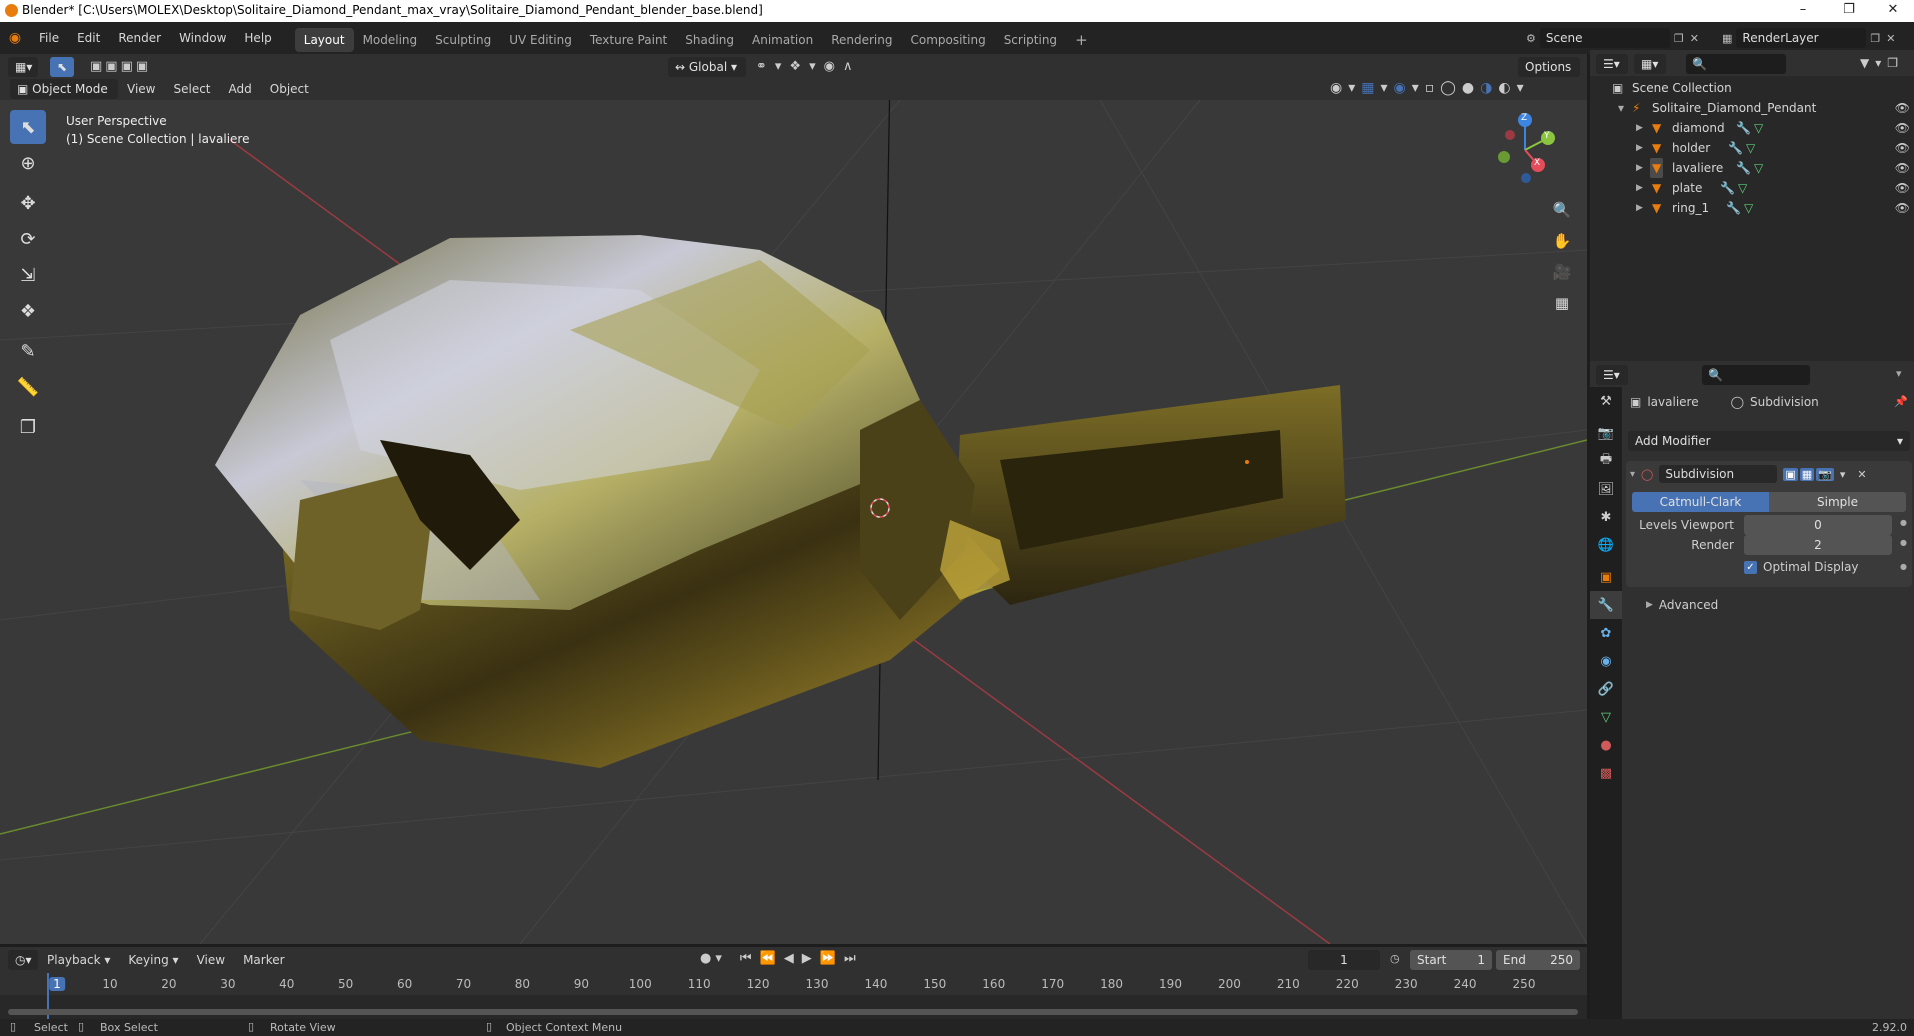  Describe the element at coordinates (707, 67) in the screenshot. I see `orientation-dropdown: ↭ Global ▾` at that location.